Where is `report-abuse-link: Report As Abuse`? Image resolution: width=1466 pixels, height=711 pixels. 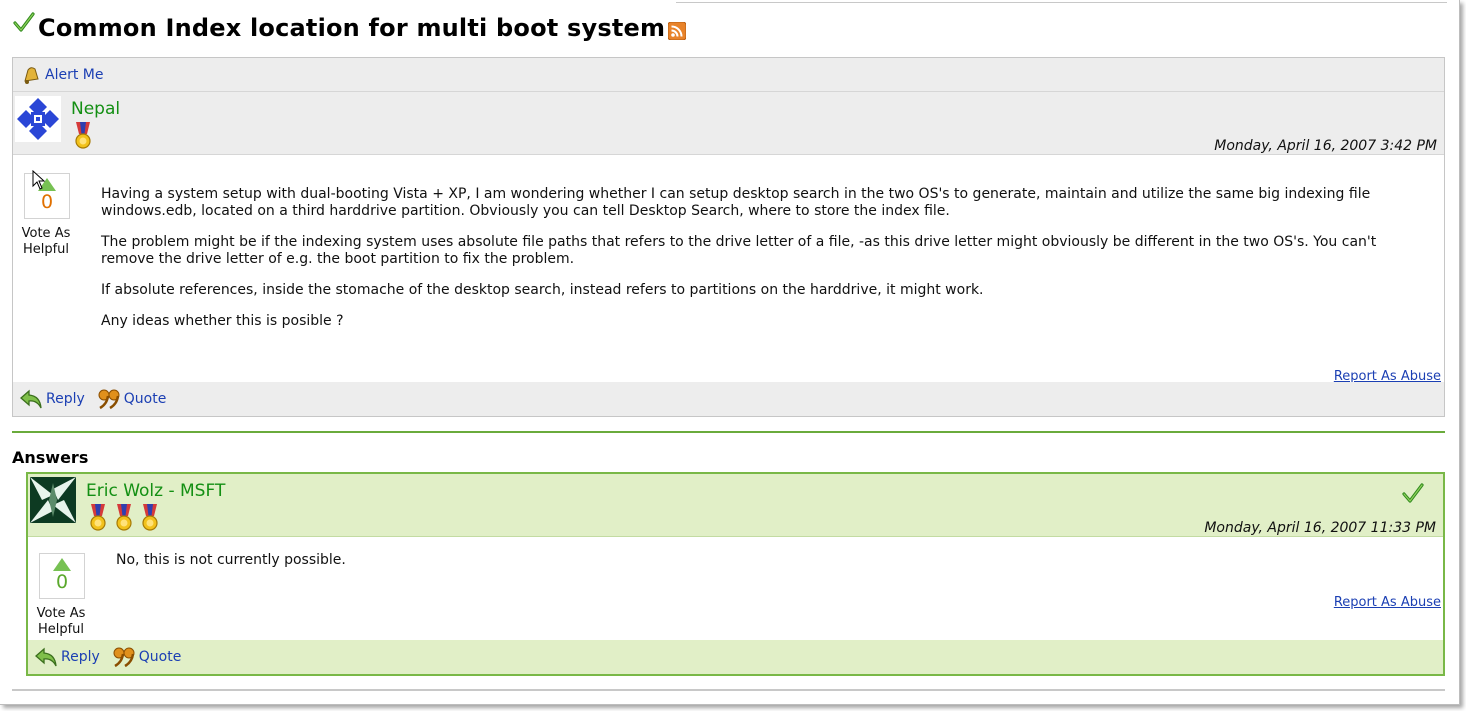
report-abuse-link: Report As Abuse is located at coordinates (1387, 602).